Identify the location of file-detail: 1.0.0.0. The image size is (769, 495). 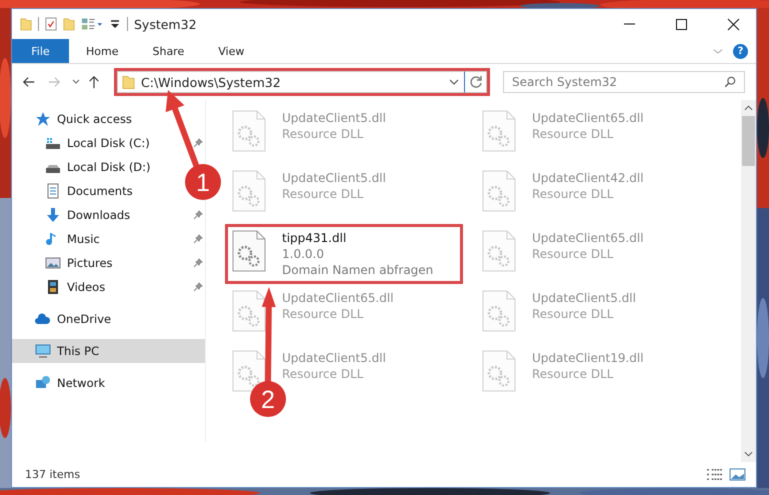
(303, 254).